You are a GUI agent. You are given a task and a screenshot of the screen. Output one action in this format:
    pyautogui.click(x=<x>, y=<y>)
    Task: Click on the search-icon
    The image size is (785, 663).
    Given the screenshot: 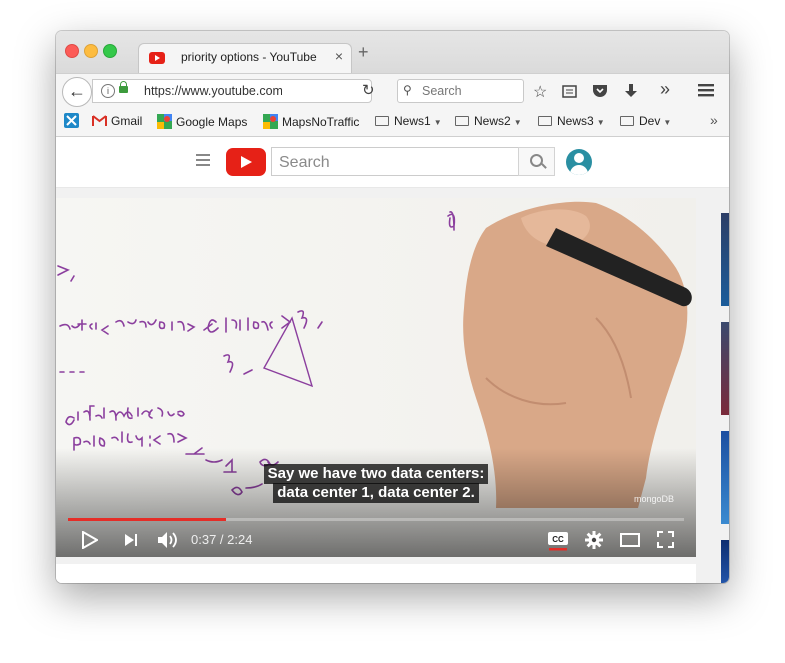 What is the action you would take?
    pyautogui.click(x=536, y=160)
    